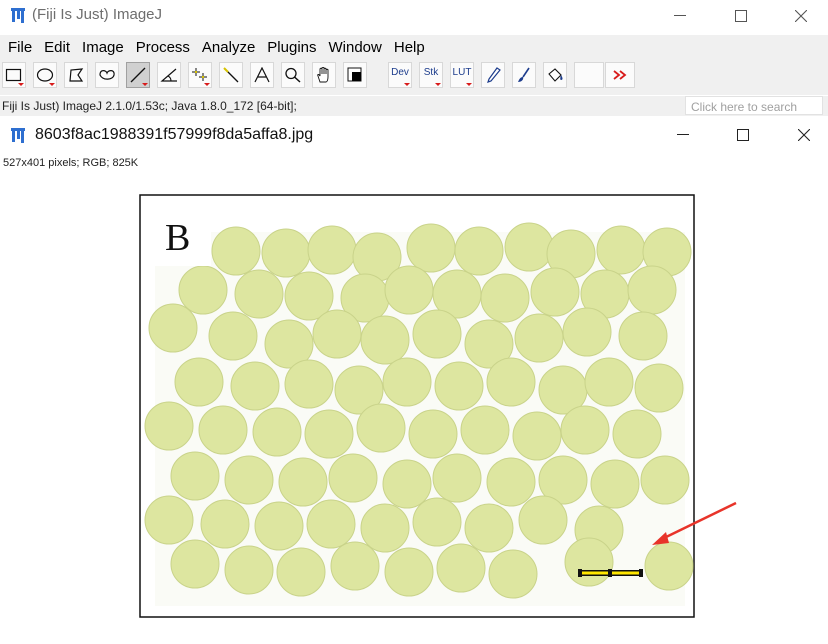 This screenshot has width=828, height=644. I want to click on lut-menu-label: LUT, so click(462, 72).